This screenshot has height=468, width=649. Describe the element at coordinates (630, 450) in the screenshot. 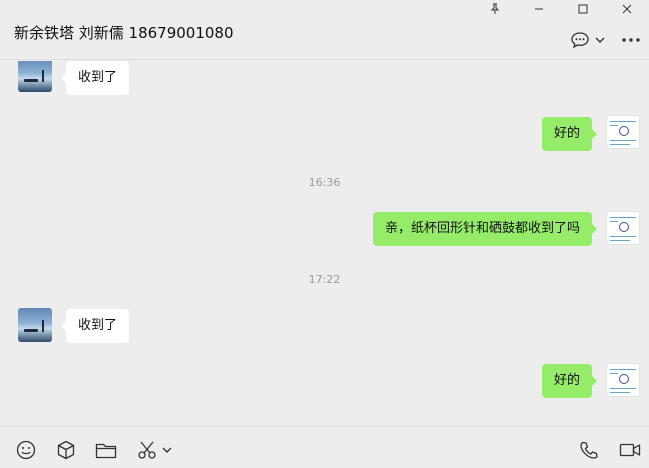

I see `video-icon` at that location.